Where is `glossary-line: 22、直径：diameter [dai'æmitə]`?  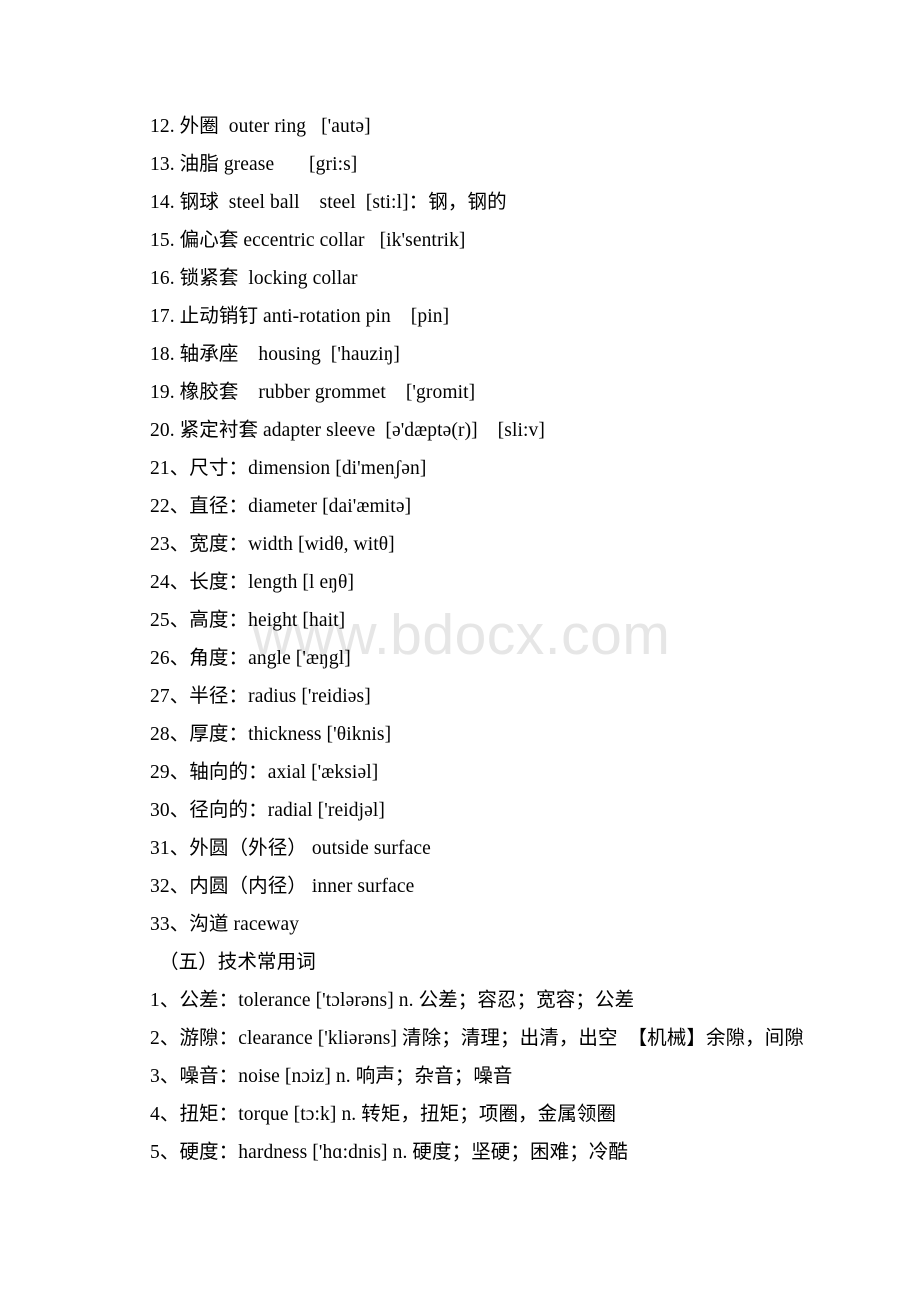
glossary-line: 22、直径：diameter [dai'æmitə] is located at coordinates (281, 506).